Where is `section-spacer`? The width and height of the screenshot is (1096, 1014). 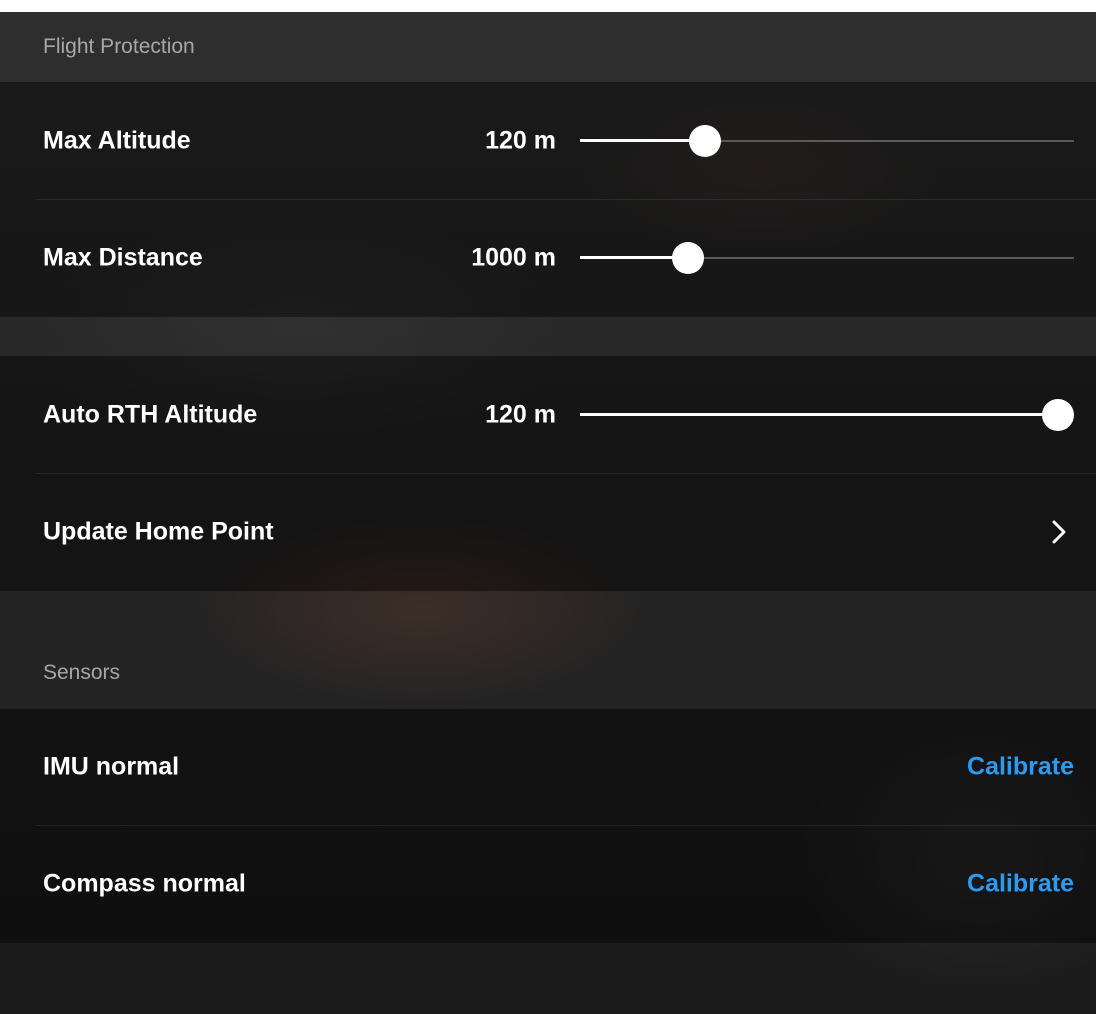 section-spacer is located at coordinates (548, 336).